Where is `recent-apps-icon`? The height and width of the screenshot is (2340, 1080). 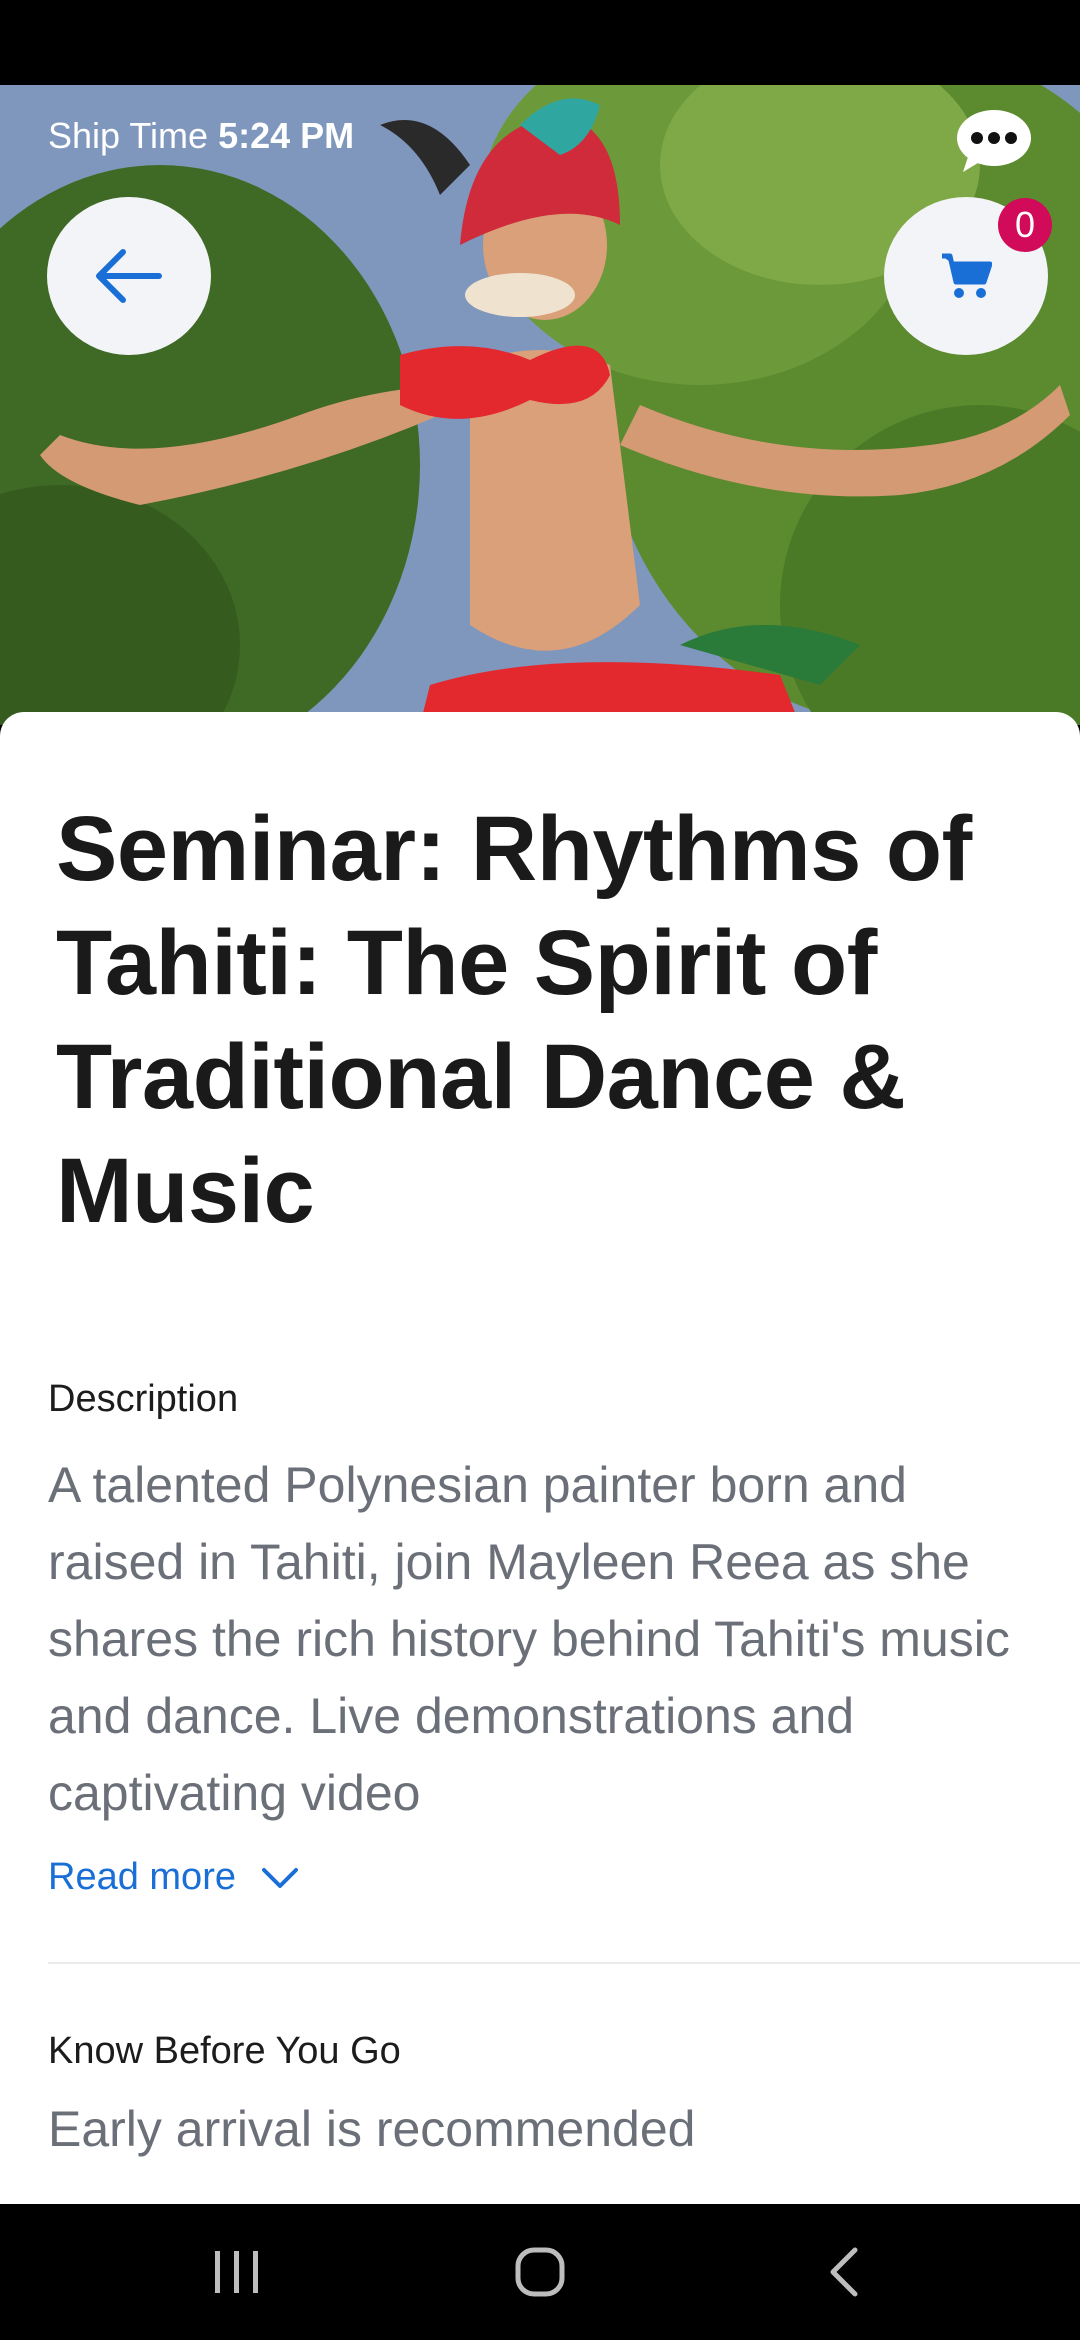
recent-apps-icon is located at coordinates (236, 2272).